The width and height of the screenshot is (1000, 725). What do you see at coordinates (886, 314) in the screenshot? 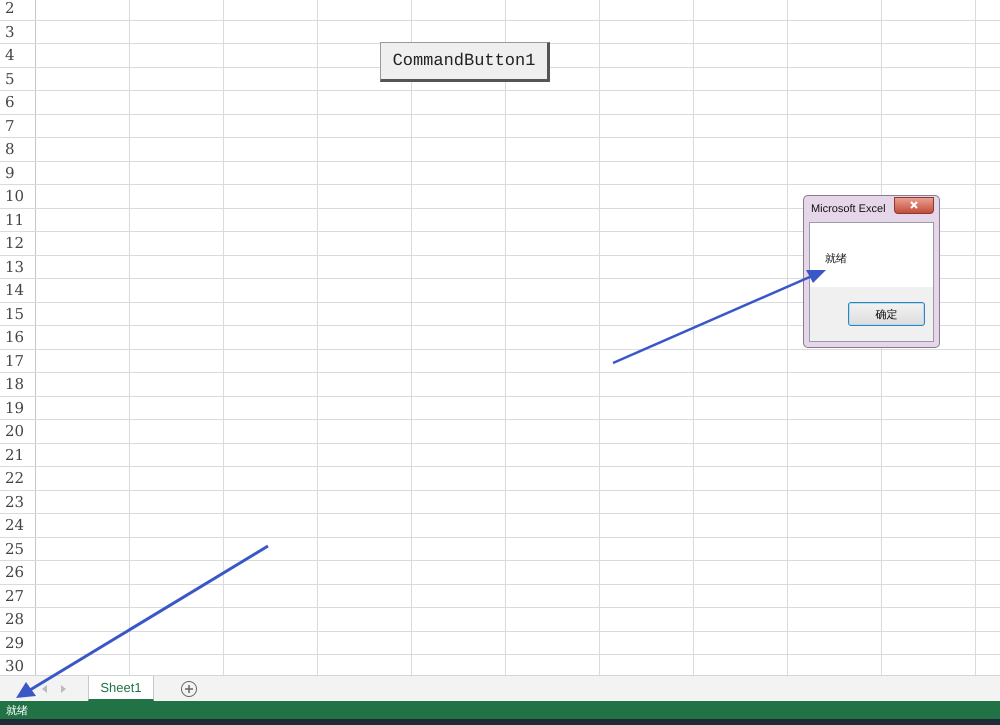
I see `ok-button: 确定` at bounding box center [886, 314].